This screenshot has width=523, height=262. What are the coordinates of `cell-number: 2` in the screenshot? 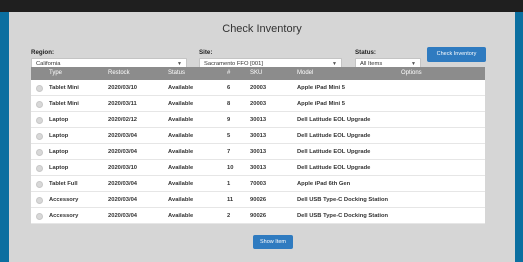 It's located at (229, 216).